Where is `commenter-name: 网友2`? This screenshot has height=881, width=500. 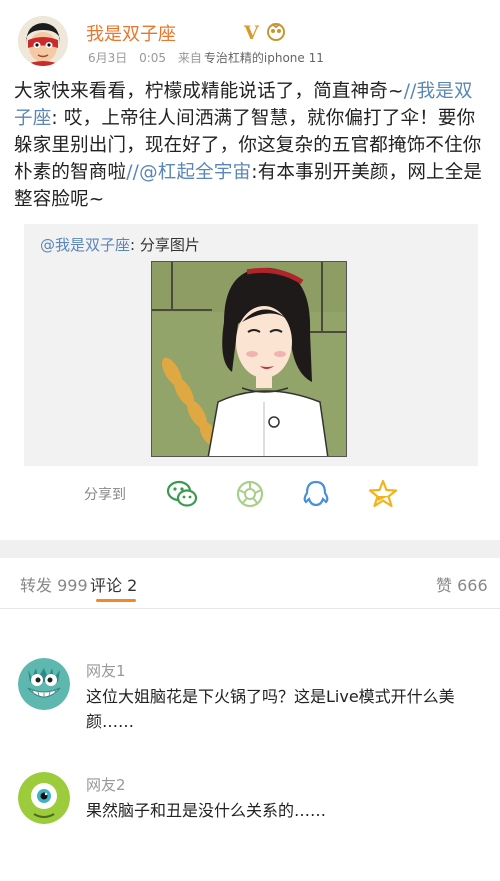
commenter-name: 网友2 is located at coordinates (106, 784).